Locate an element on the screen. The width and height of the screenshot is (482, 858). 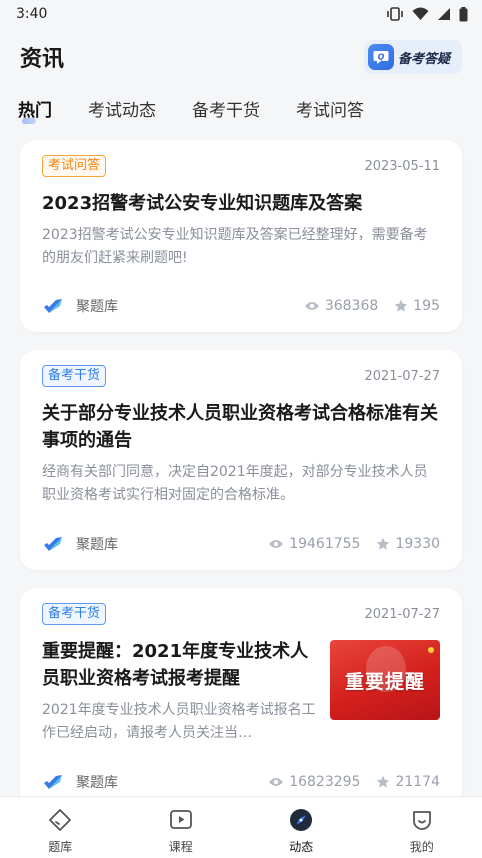
profile-icon is located at coordinates (421, 820).